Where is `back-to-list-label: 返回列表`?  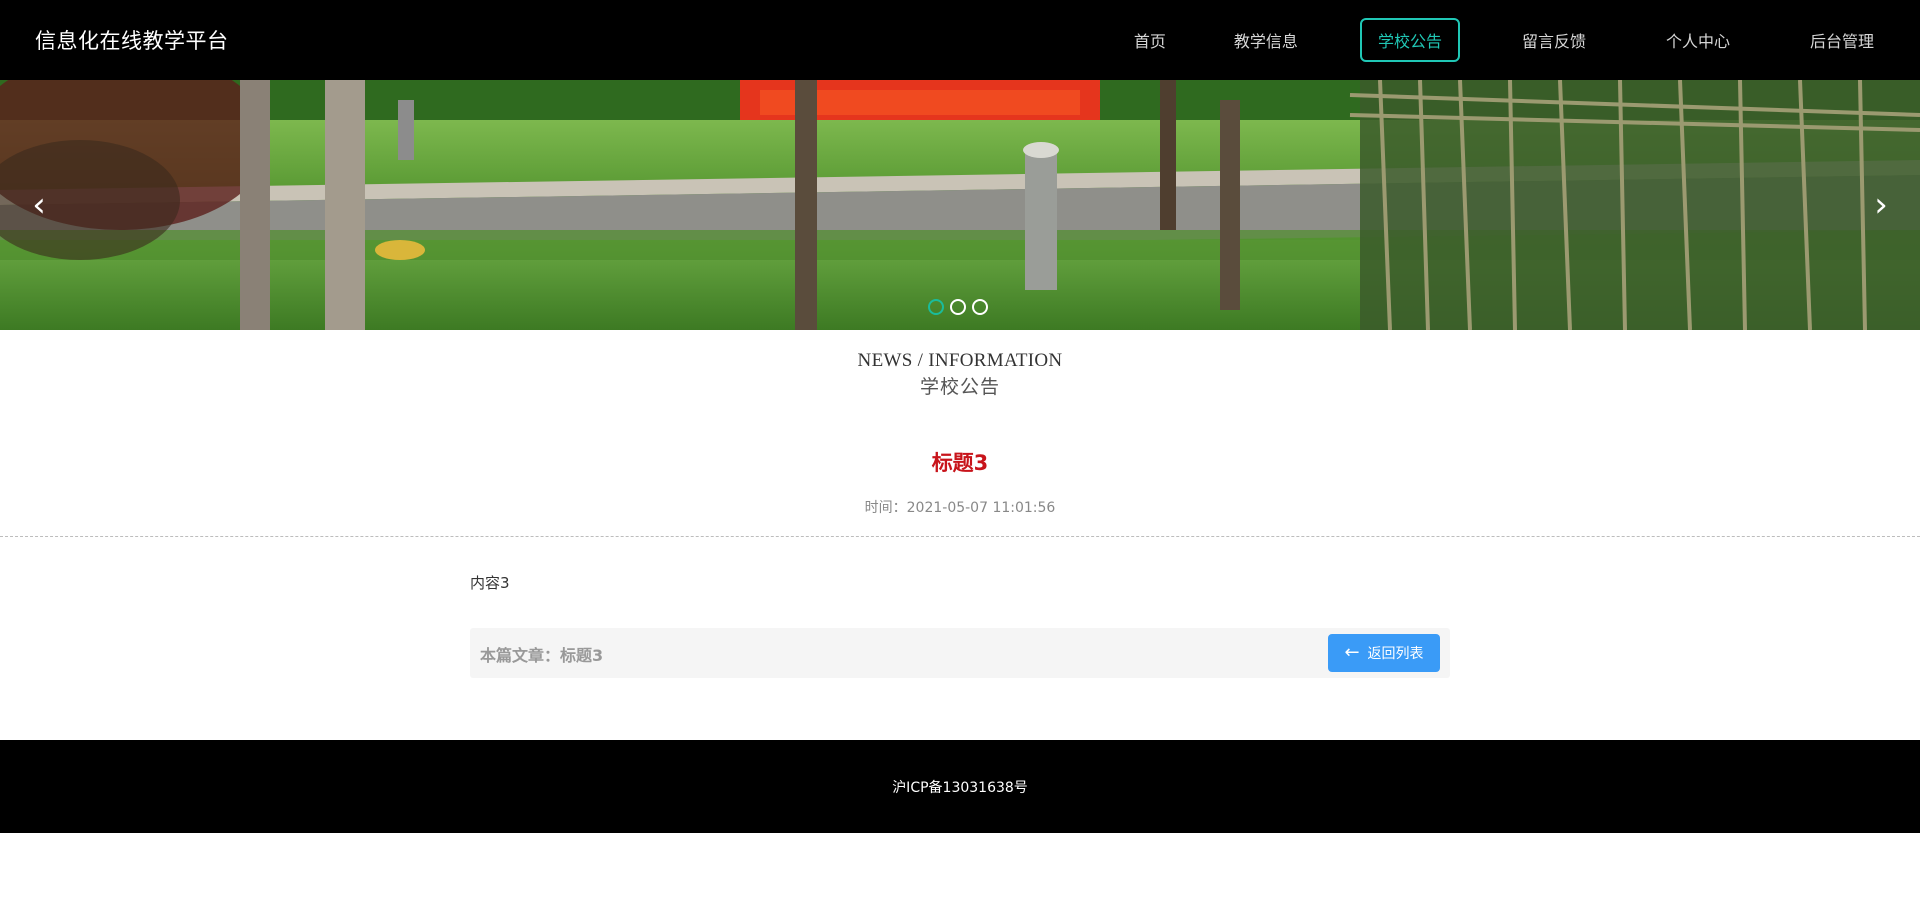 back-to-list-label: 返回列表 is located at coordinates (1395, 654).